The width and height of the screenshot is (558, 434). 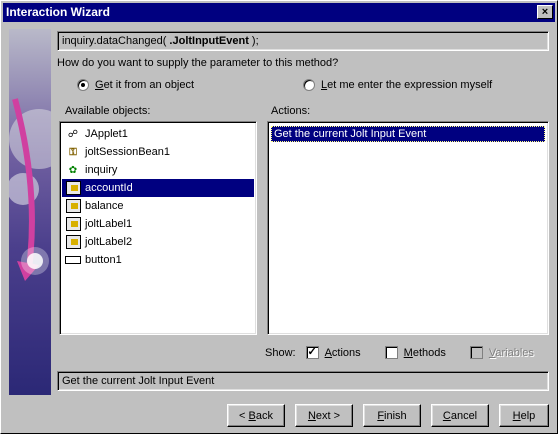 What do you see at coordinates (460, 415) in the screenshot?
I see `cancel-button: Cancel` at bounding box center [460, 415].